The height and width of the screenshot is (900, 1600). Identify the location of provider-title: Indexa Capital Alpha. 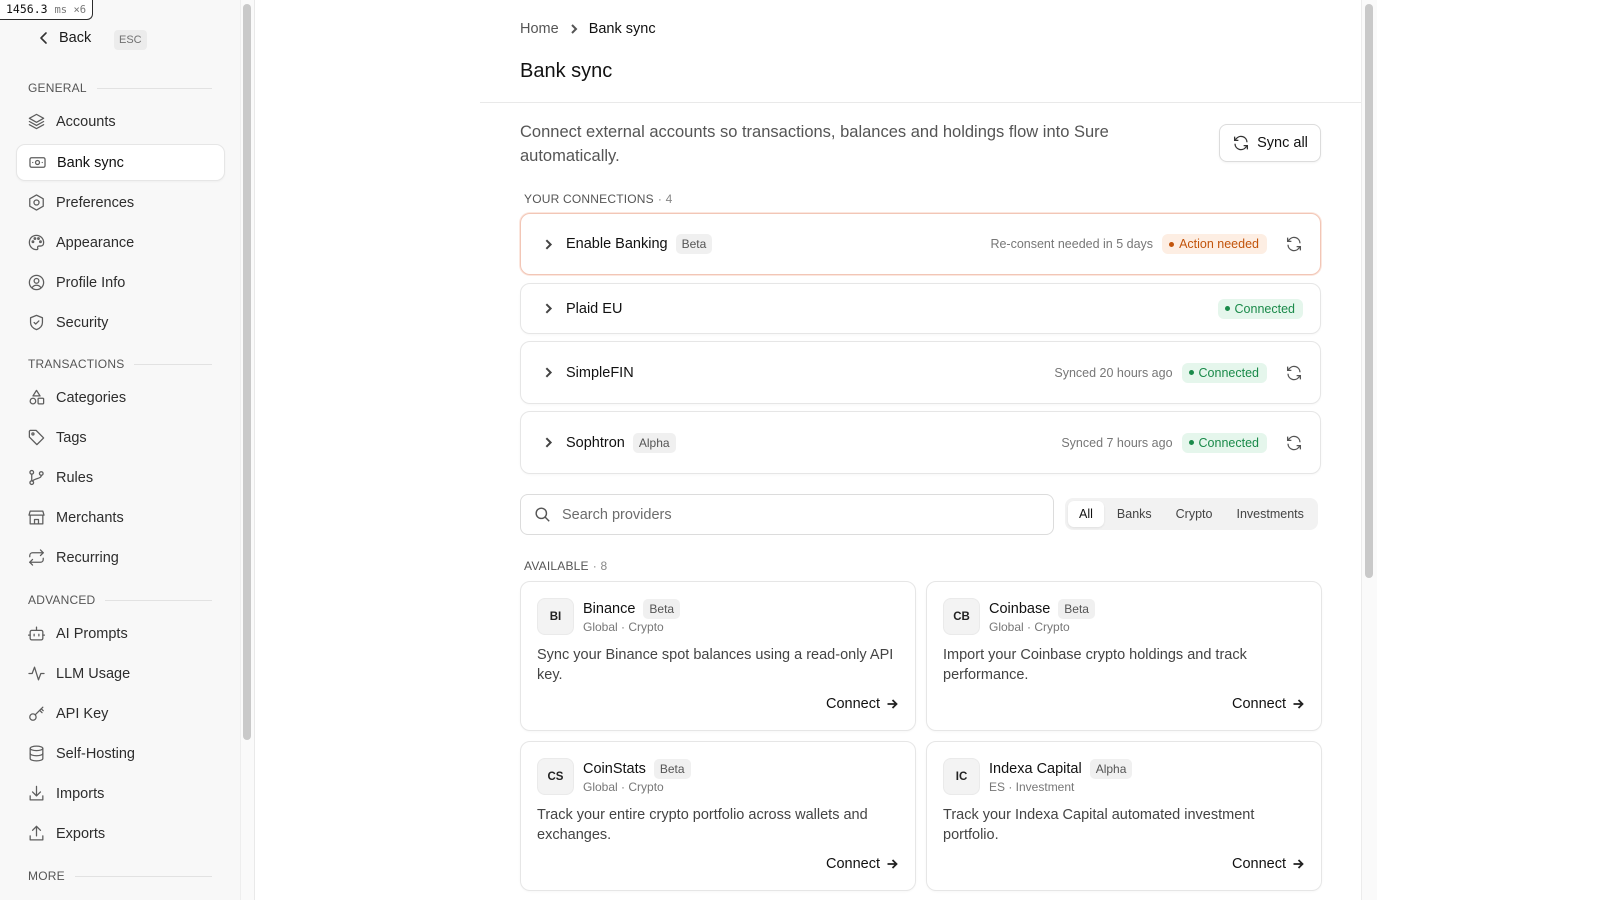
(1061, 769).